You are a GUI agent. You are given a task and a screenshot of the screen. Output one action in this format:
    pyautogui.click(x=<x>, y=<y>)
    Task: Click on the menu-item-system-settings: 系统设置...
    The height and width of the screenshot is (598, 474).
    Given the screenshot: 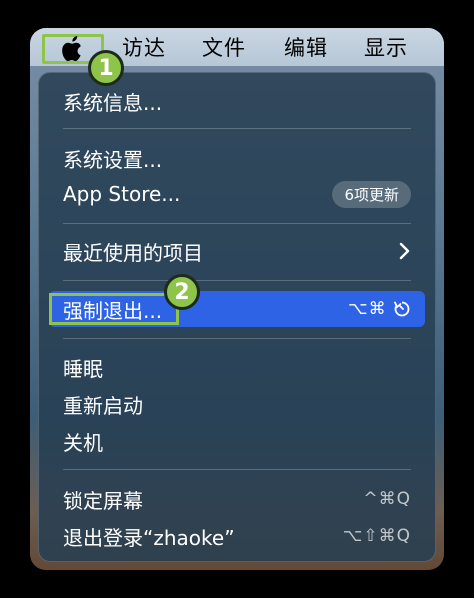 What is the action you would take?
    pyautogui.click(x=237, y=158)
    